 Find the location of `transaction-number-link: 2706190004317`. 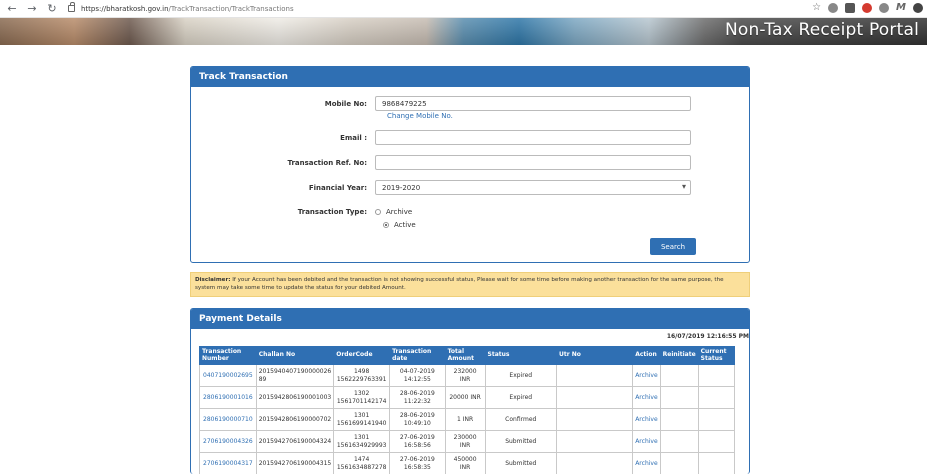

transaction-number-link: 2706190004317 is located at coordinates (228, 463).